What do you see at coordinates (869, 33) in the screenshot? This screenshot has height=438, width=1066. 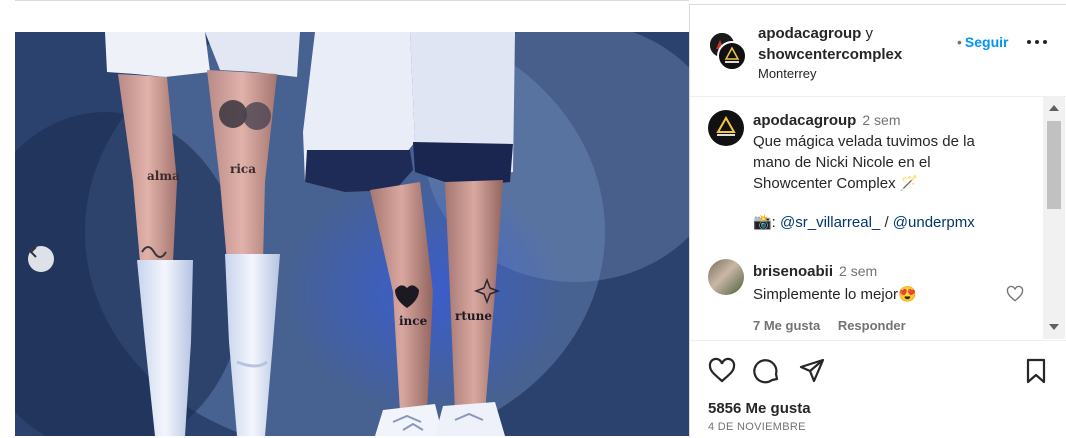 I see `author-joiner: y` at bounding box center [869, 33].